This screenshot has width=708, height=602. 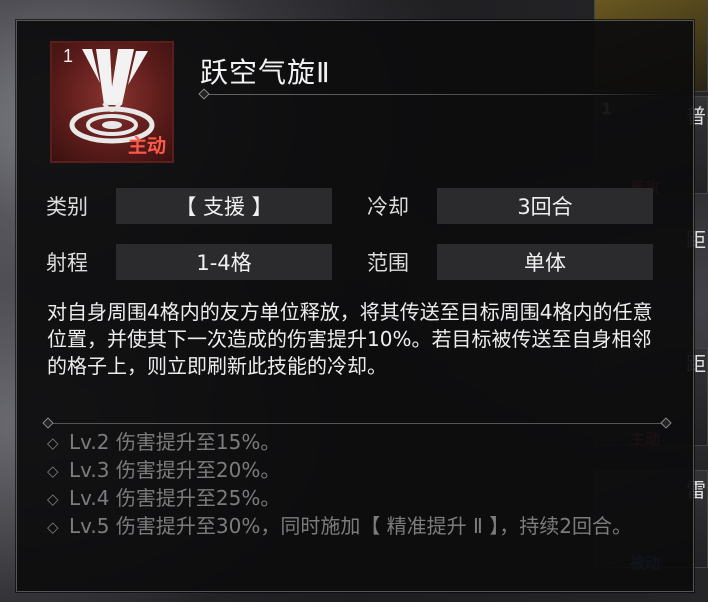 I want to click on area-label: 范围, so click(x=388, y=263).